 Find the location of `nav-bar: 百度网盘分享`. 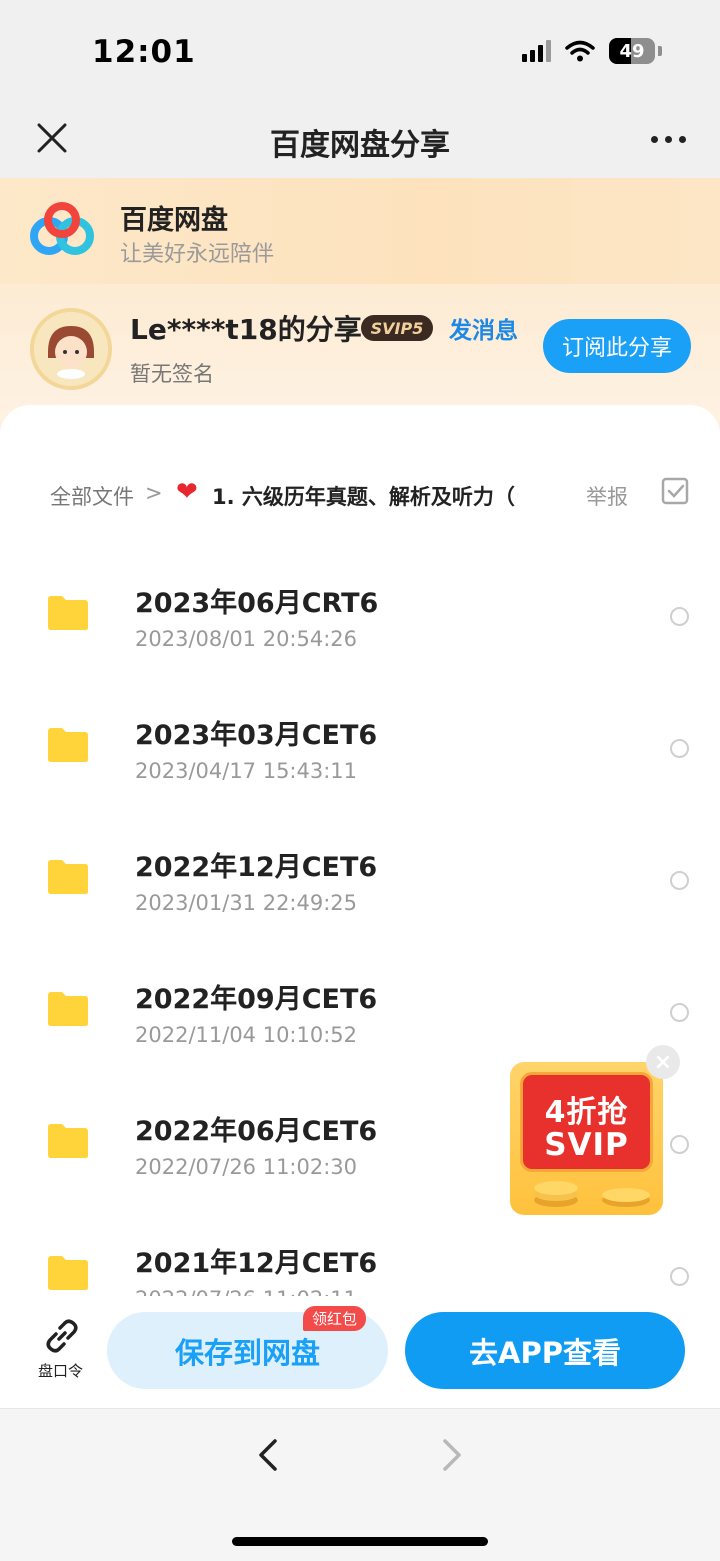

nav-bar: 百度网盘分享 is located at coordinates (360, 139).